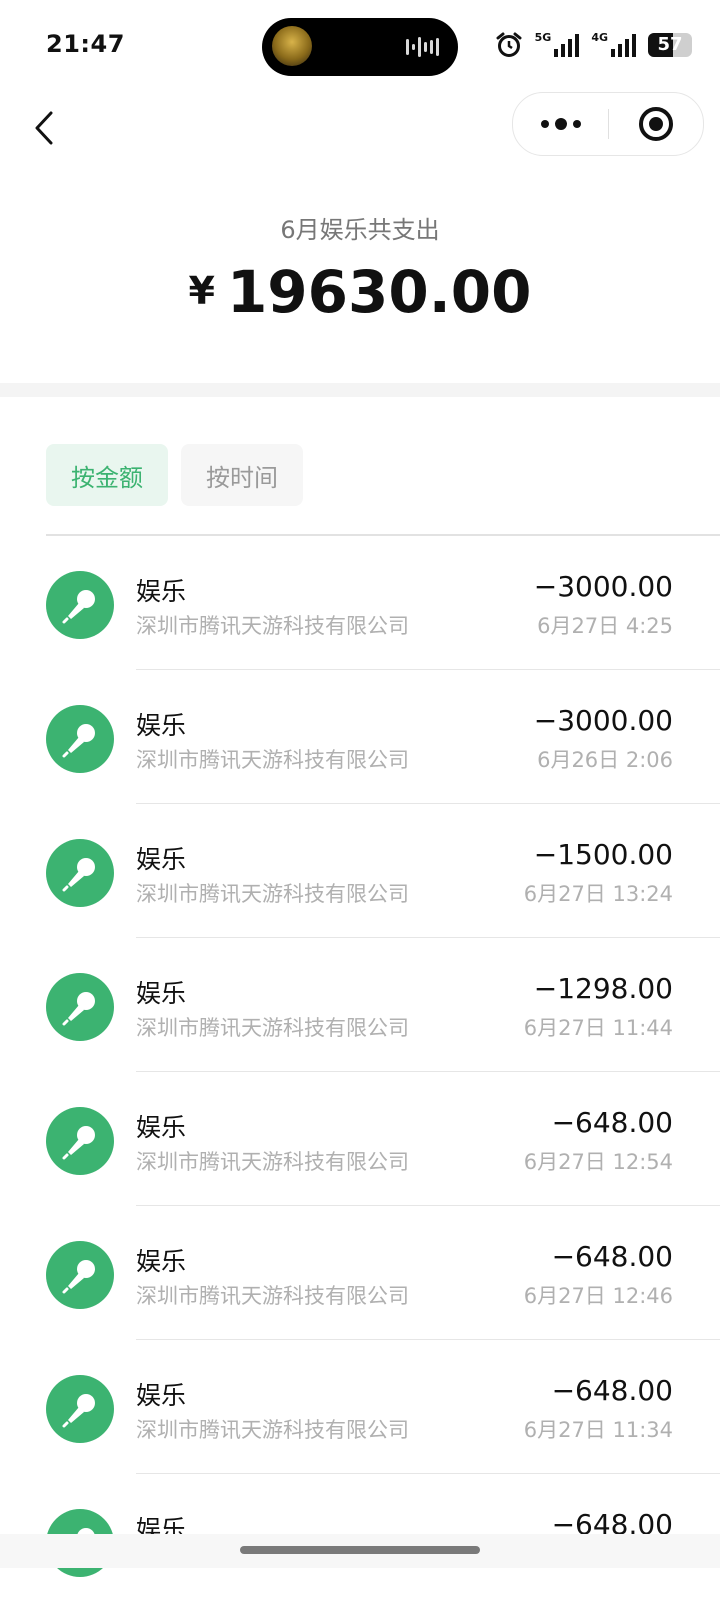 Image resolution: width=720 pixels, height=1608 pixels. Describe the element at coordinates (613, 45) in the screenshot. I see `signal-4g-icon: 4G` at that location.